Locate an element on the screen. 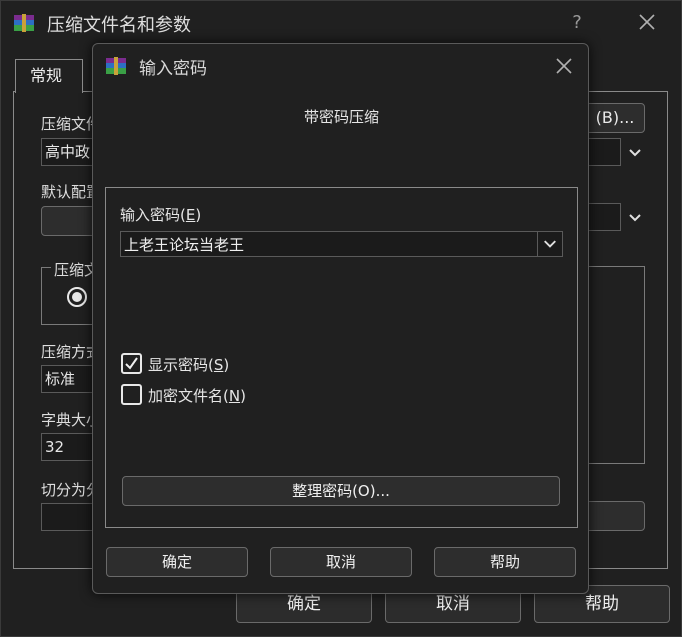 Image resolution: width=682 pixels, height=637 pixels. archive-name-field-tail is located at coordinates (603, 152).